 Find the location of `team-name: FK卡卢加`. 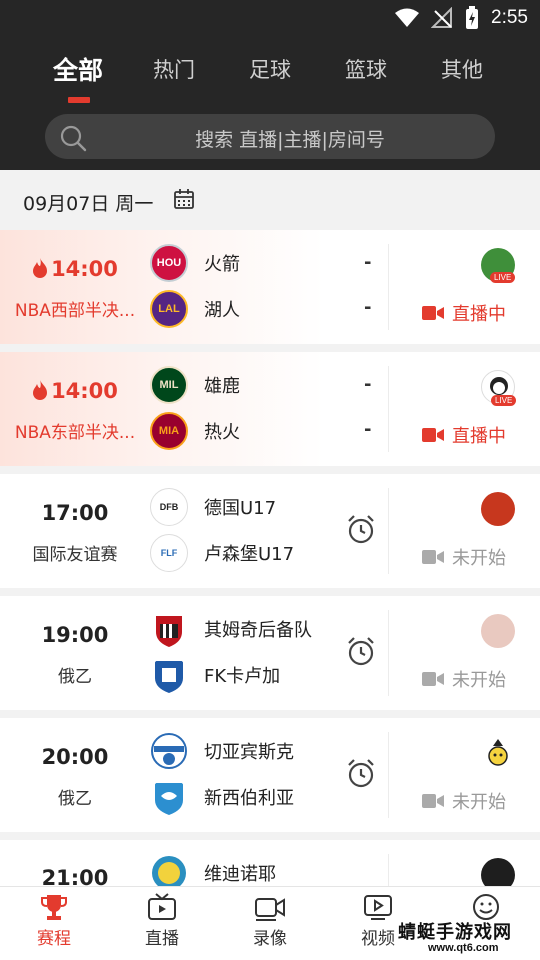

team-name: FK卡卢加 is located at coordinates (242, 676).